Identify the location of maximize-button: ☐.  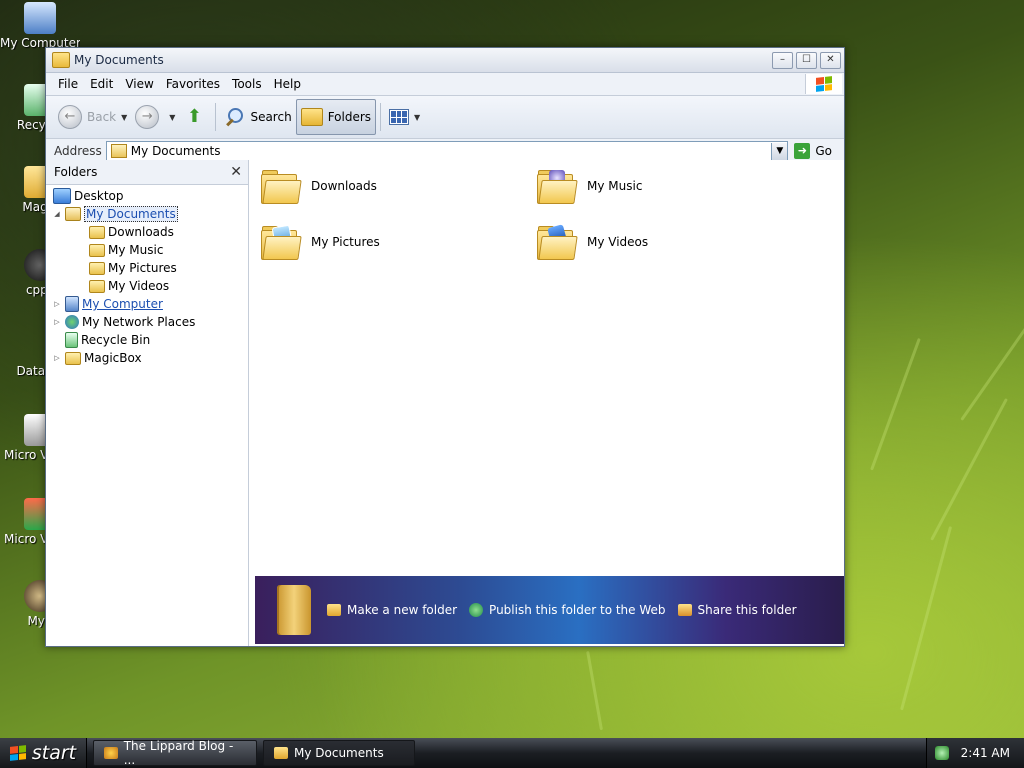
(806, 60).